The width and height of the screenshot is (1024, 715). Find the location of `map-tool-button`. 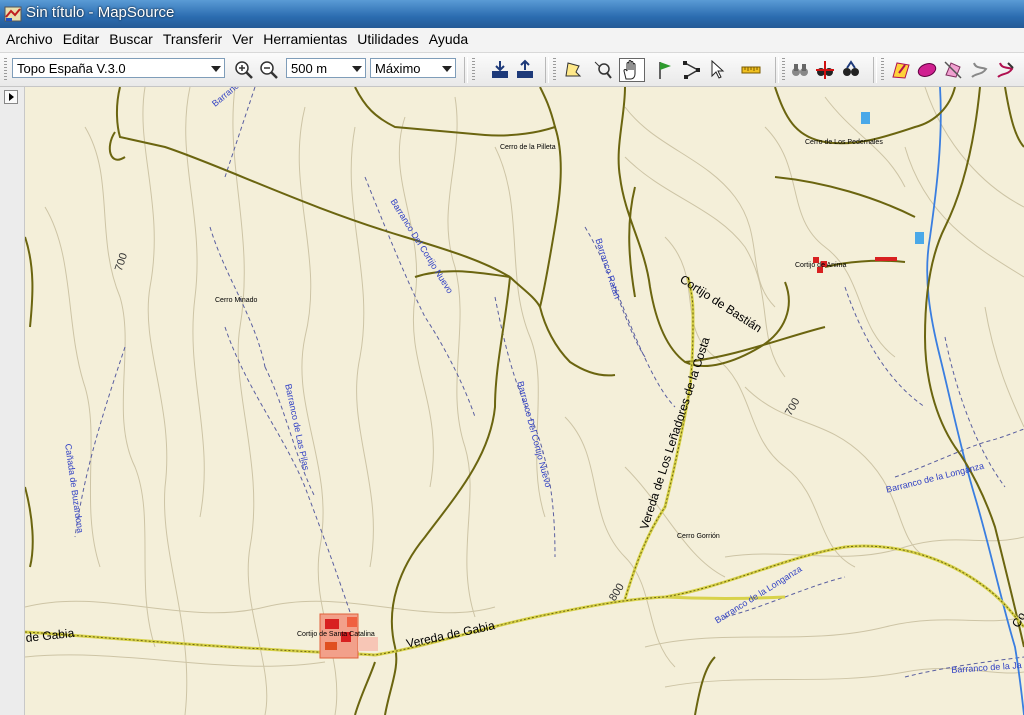

map-tool-button is located at coordinates (573, 70).